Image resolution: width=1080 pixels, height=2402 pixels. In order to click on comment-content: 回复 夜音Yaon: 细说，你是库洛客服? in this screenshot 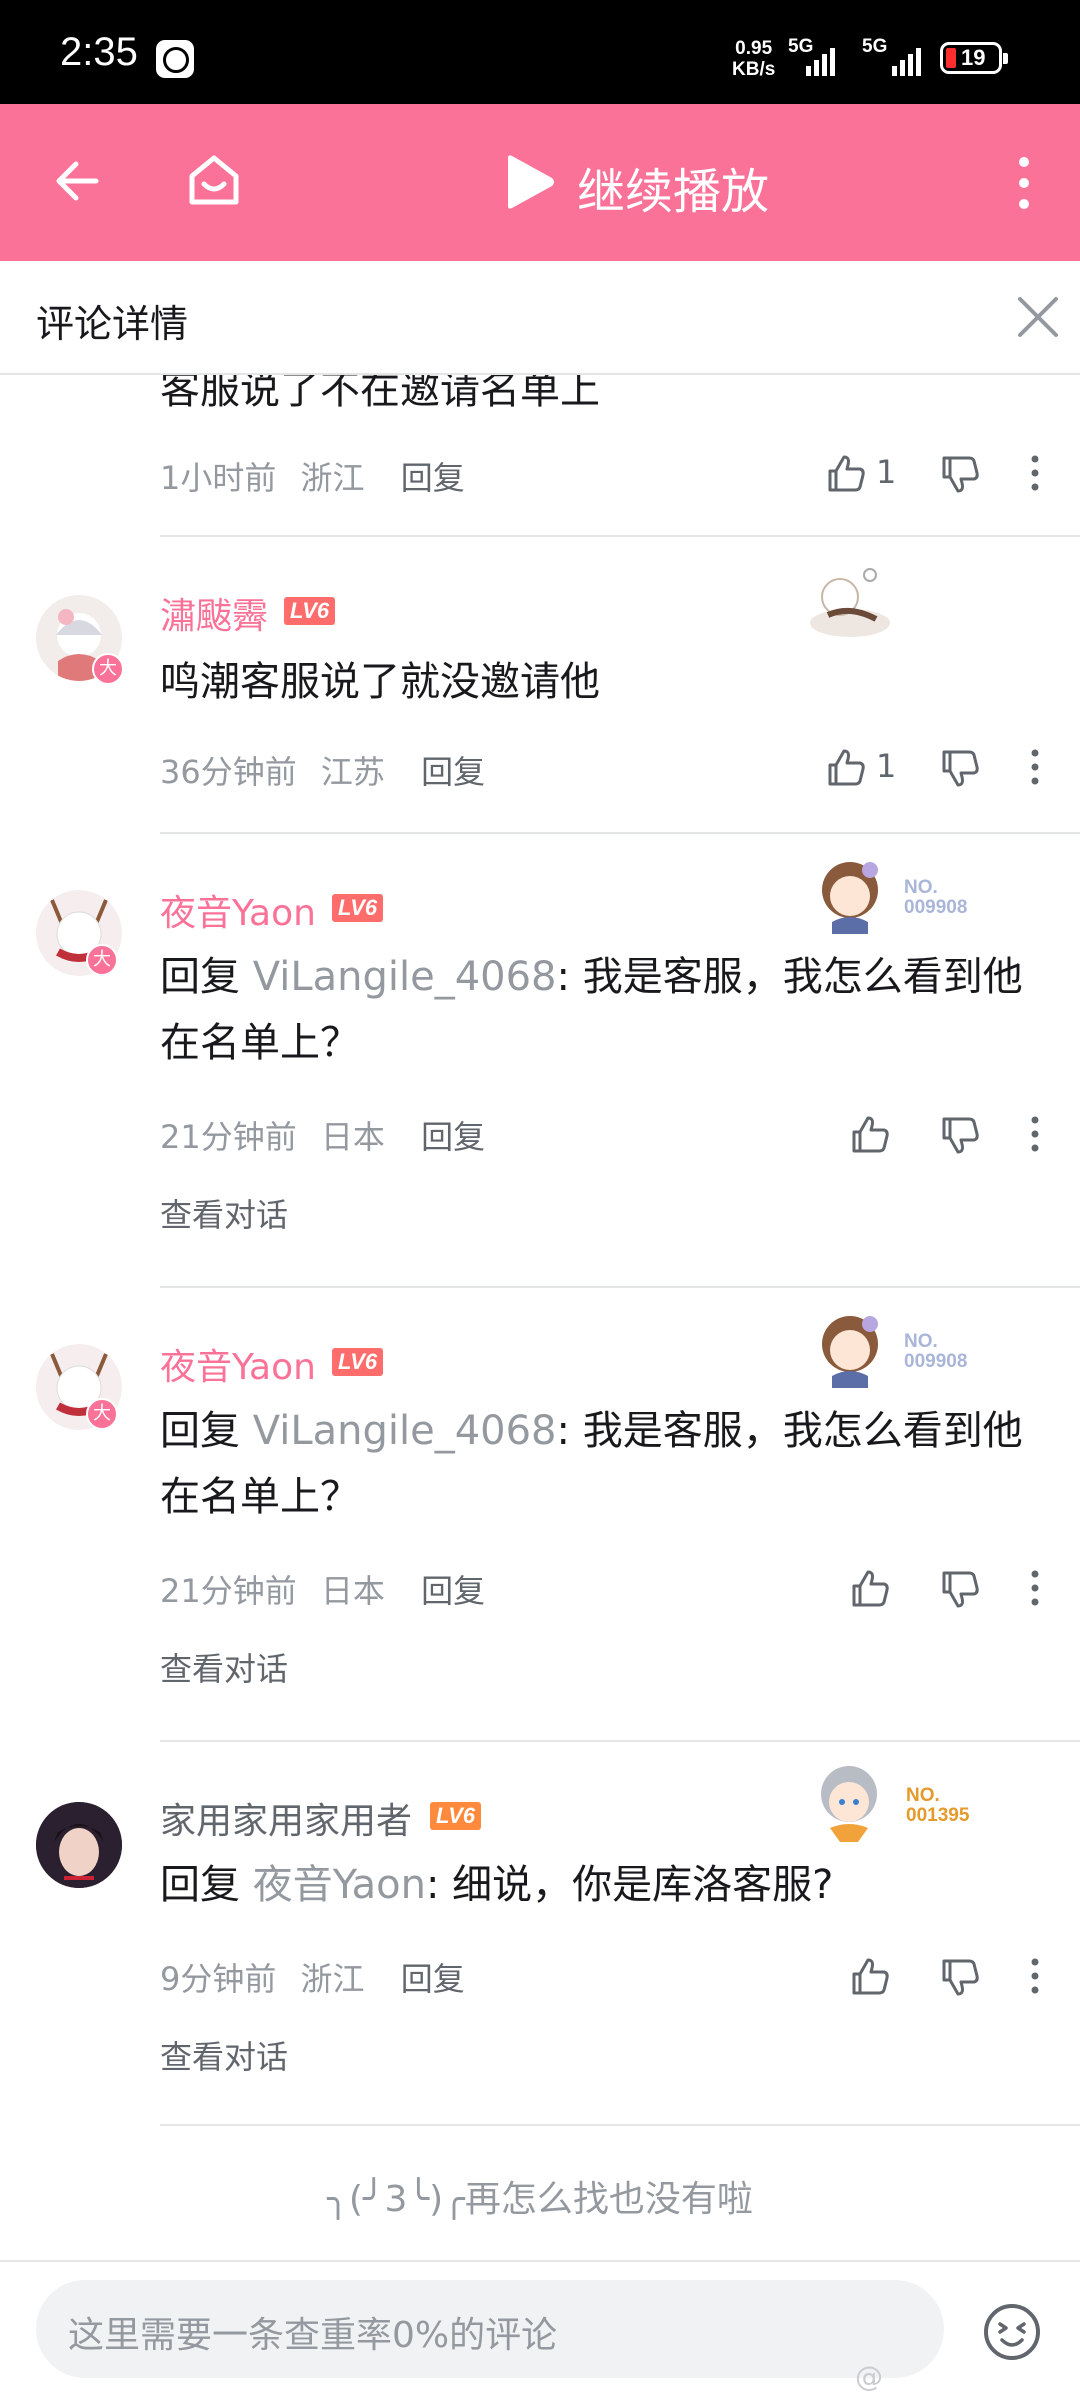, I will do `click(600, 1885)`.